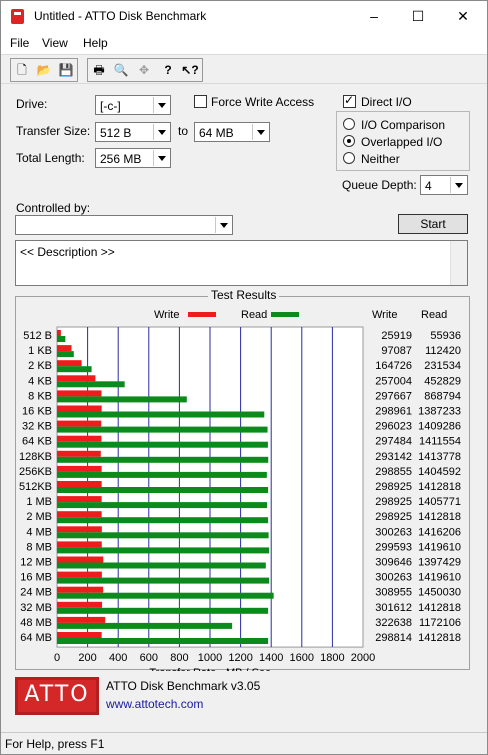 This screenshot has height=755, width=488. What do you see at coordinates (260, 132) in the screenshot?
I see `chevron-down-icon` at bounding box center [260, 132].